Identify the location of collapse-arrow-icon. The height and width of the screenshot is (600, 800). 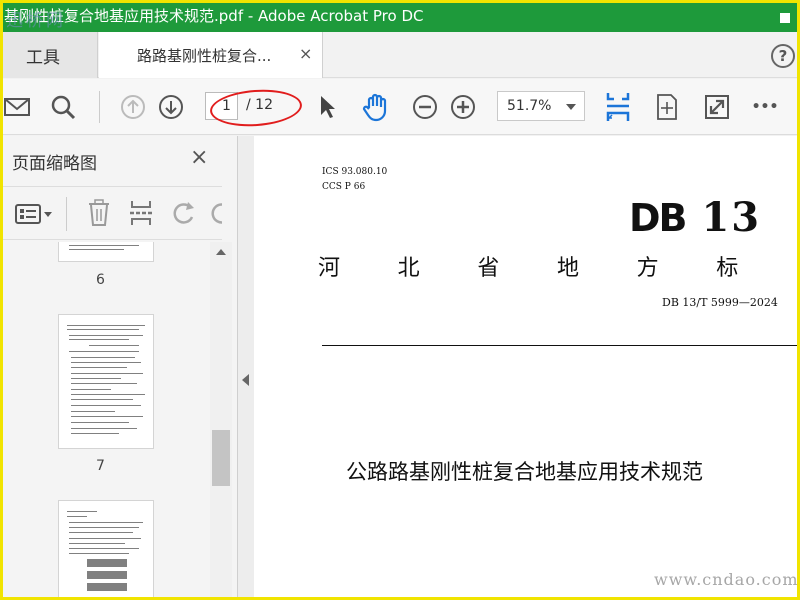
(245, 380).